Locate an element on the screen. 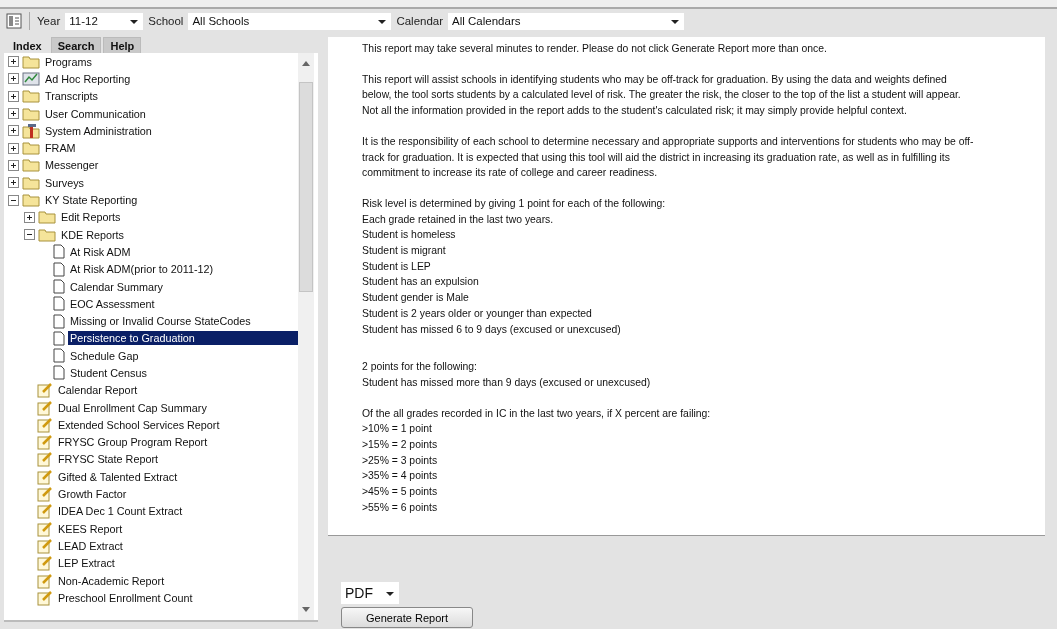  tab: Help is located at coordinates (122, 45).